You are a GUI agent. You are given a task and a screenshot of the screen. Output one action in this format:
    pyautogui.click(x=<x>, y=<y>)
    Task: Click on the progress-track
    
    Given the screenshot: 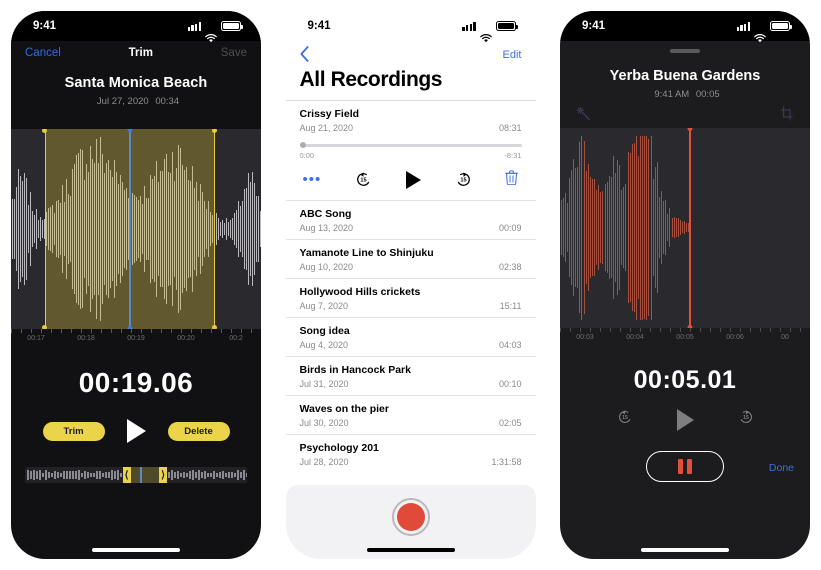 What is the action you would take?
    pyautogui.click(x=410, y=145)
    